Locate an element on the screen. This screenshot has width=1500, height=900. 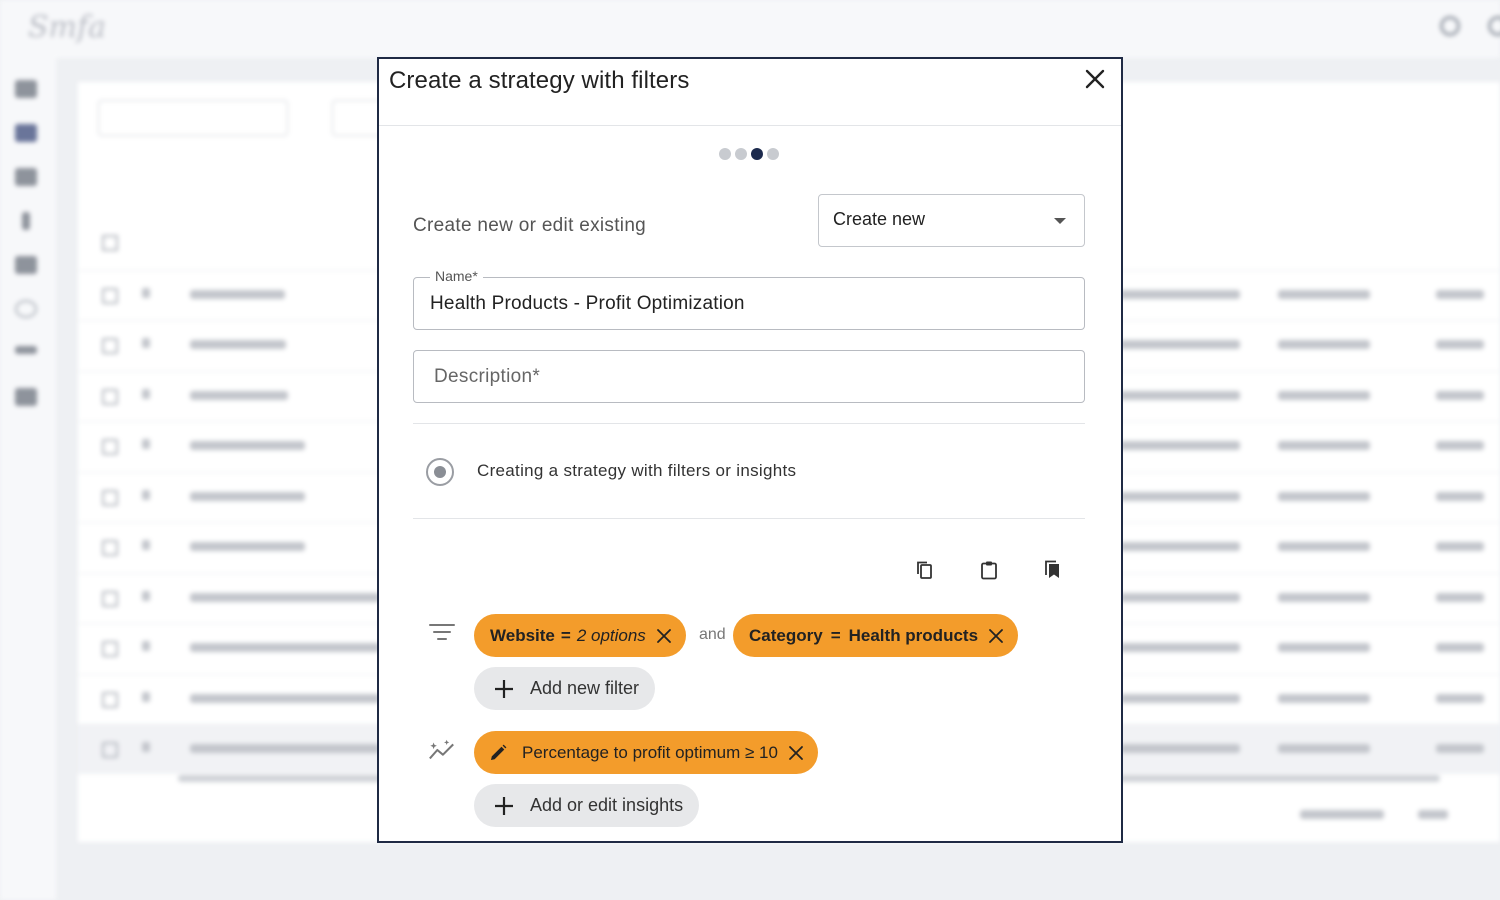
close-button is located at coordinates (1095, 79).